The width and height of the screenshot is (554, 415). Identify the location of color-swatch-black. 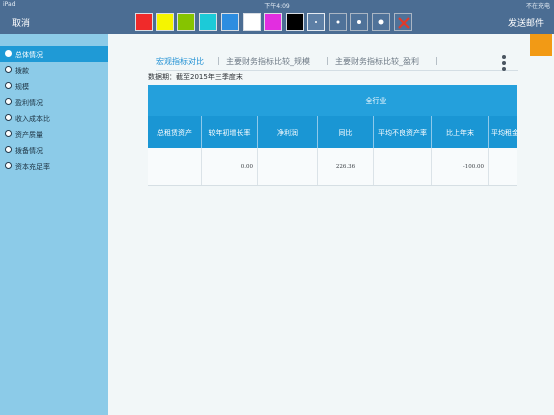
(295, 22).